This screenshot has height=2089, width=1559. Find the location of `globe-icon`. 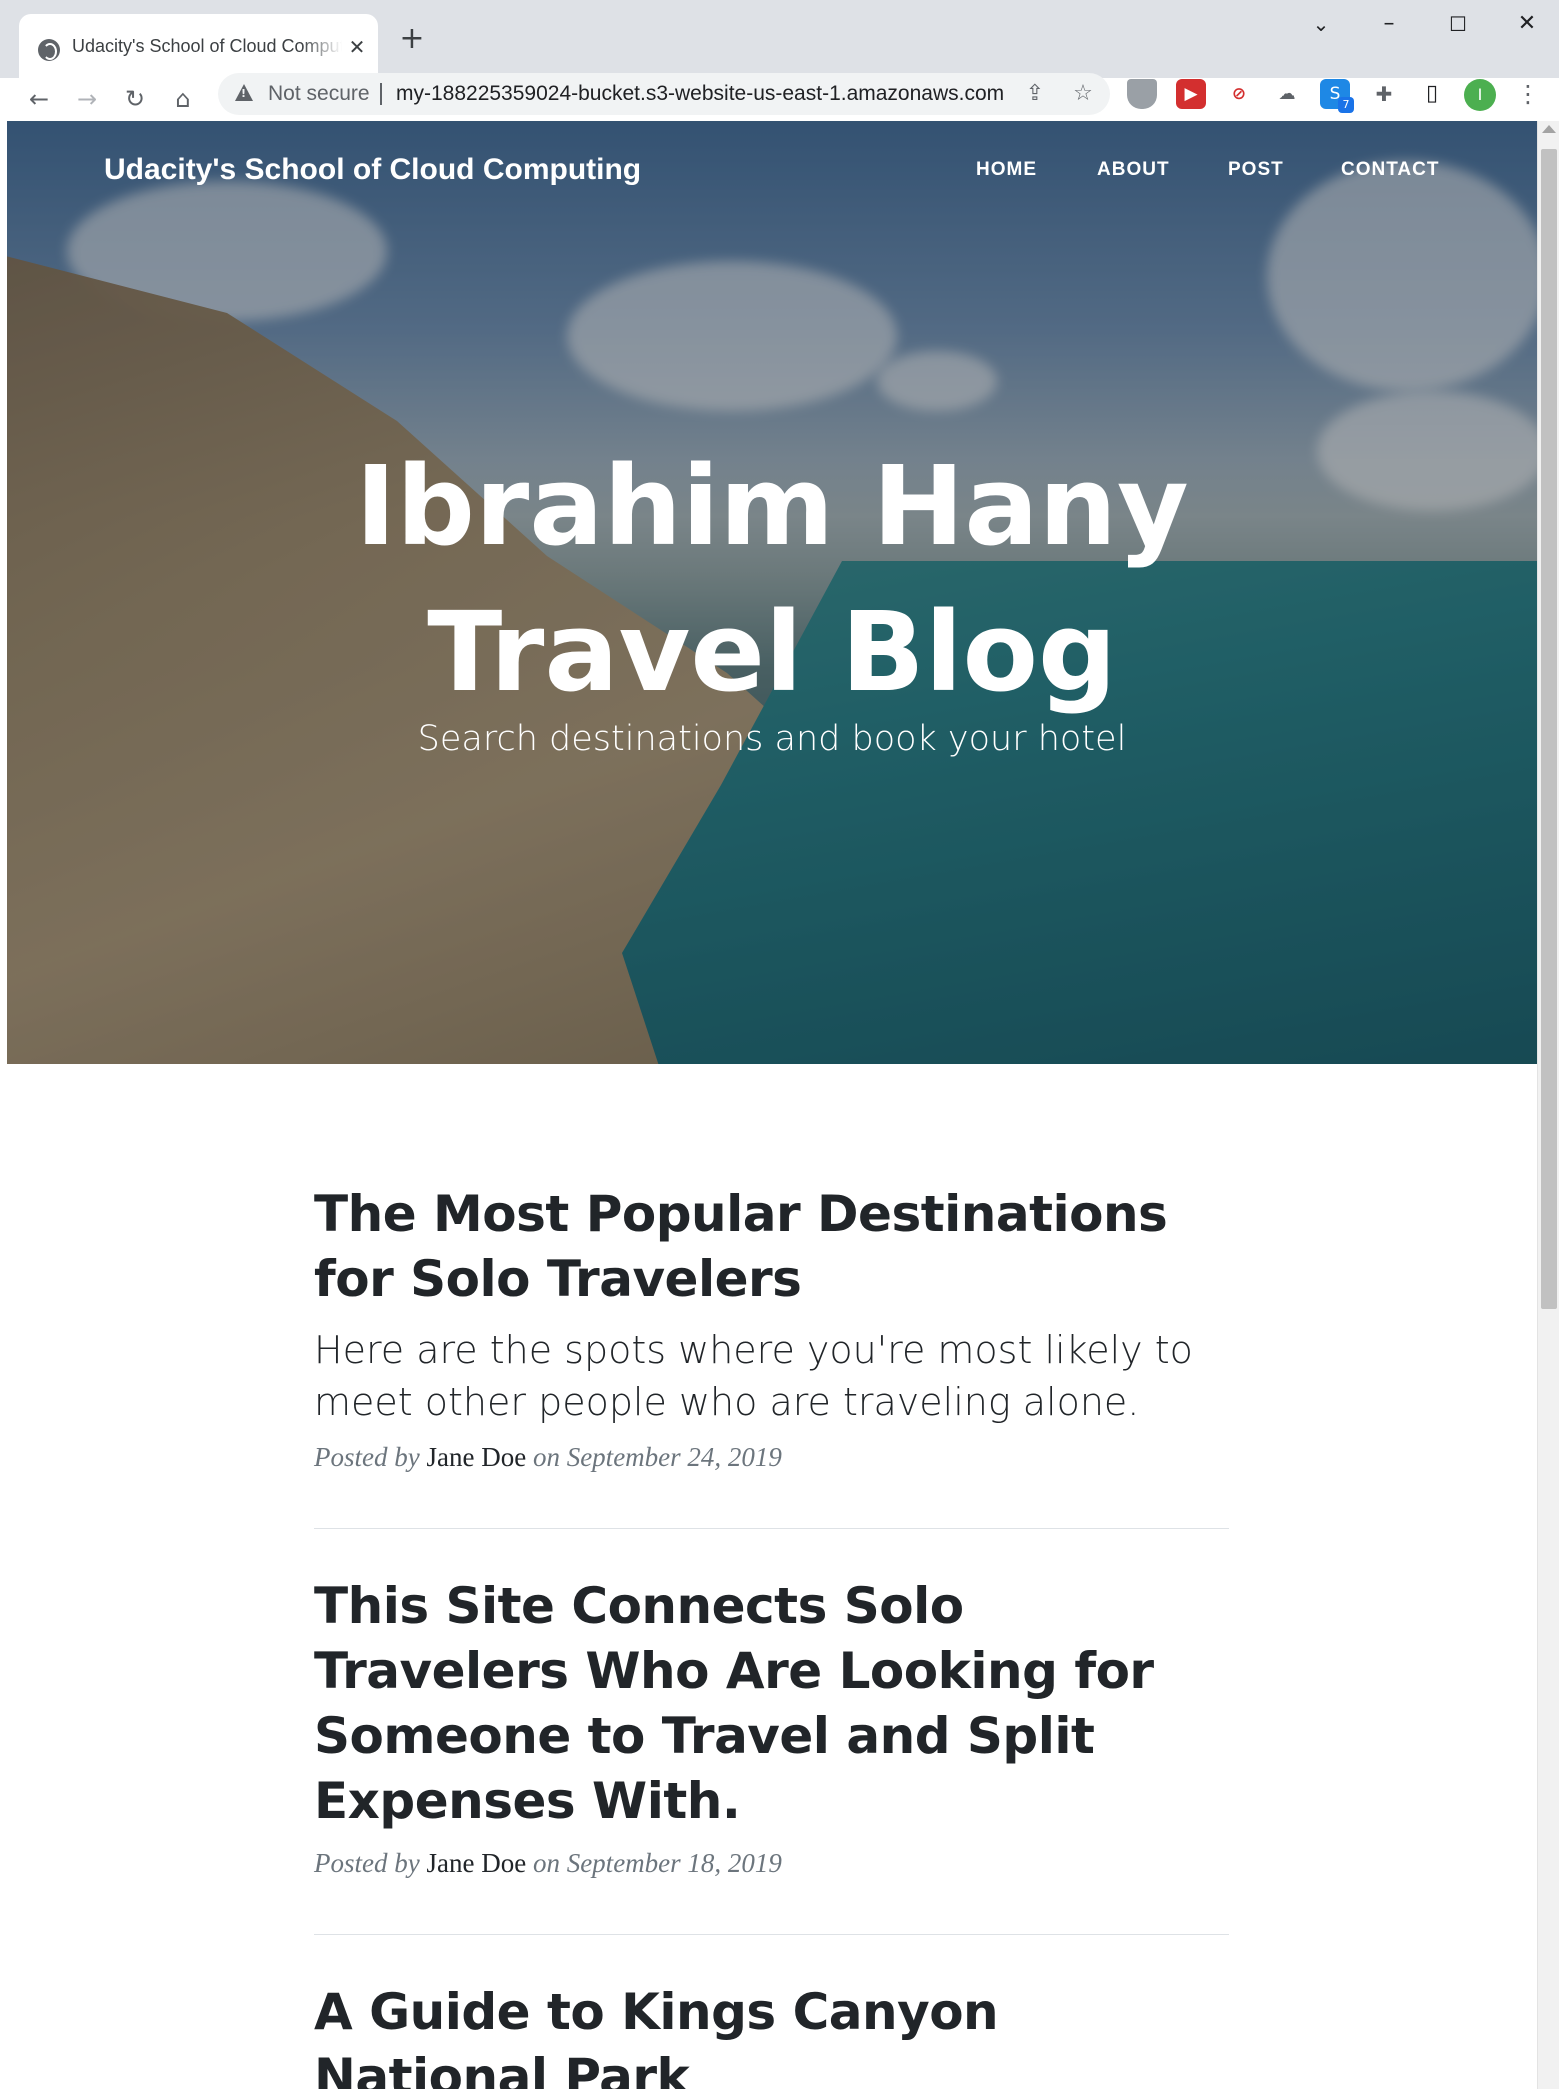

globe-icon is located at coordinates (49, 50).